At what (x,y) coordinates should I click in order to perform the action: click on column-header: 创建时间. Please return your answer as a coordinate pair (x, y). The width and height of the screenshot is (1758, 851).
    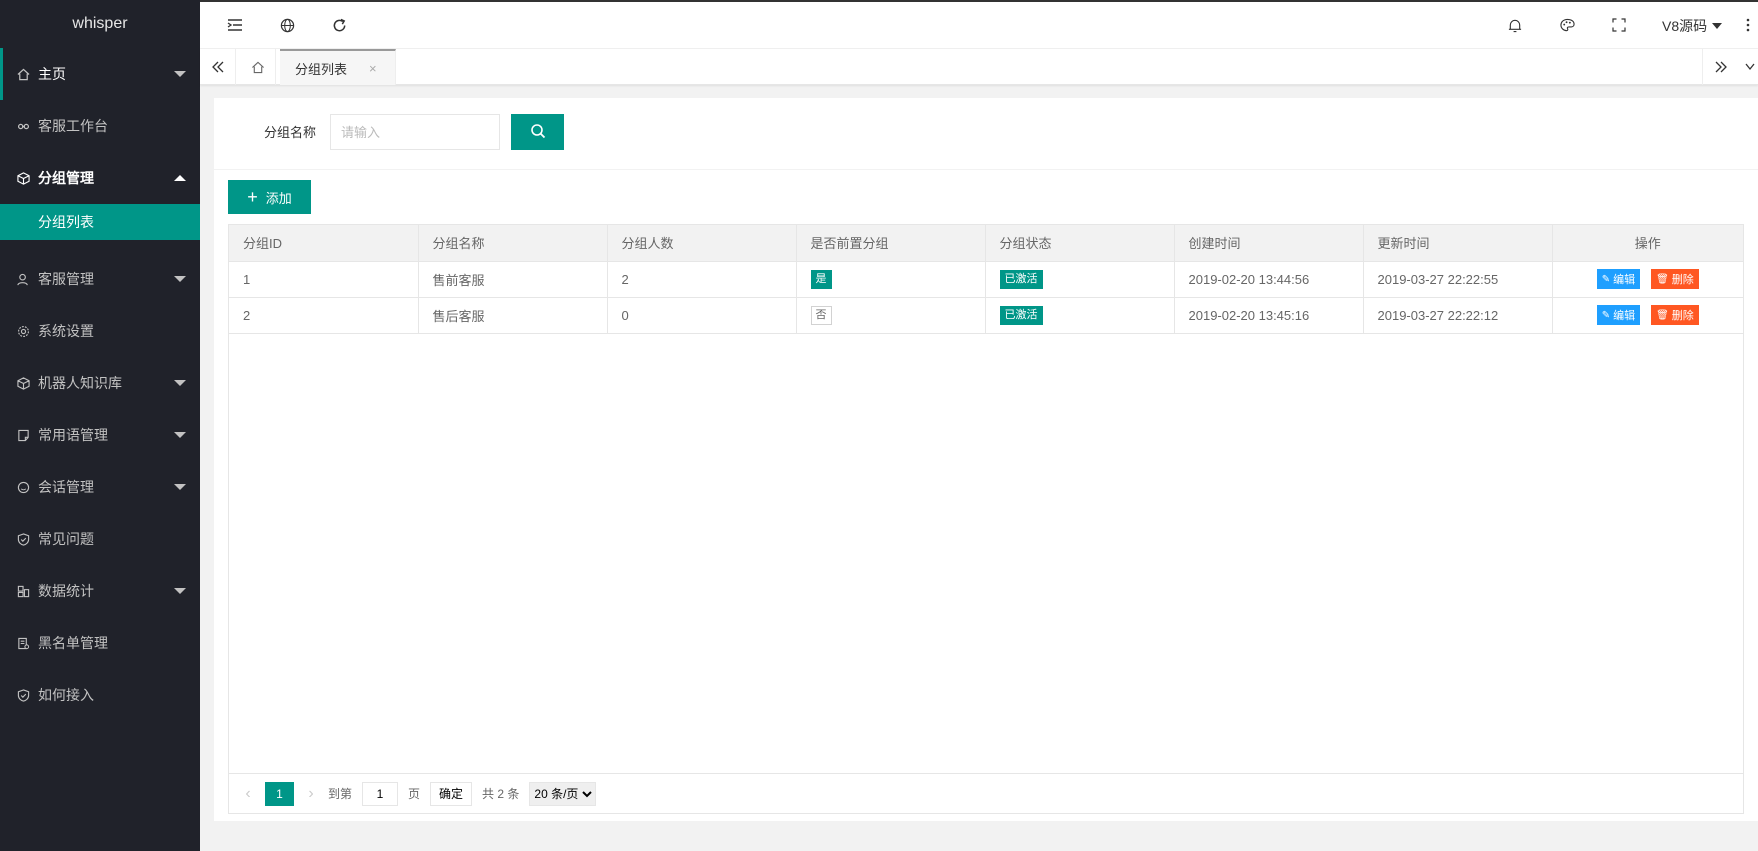
    Looking at the image, I should click on (1269, 243).